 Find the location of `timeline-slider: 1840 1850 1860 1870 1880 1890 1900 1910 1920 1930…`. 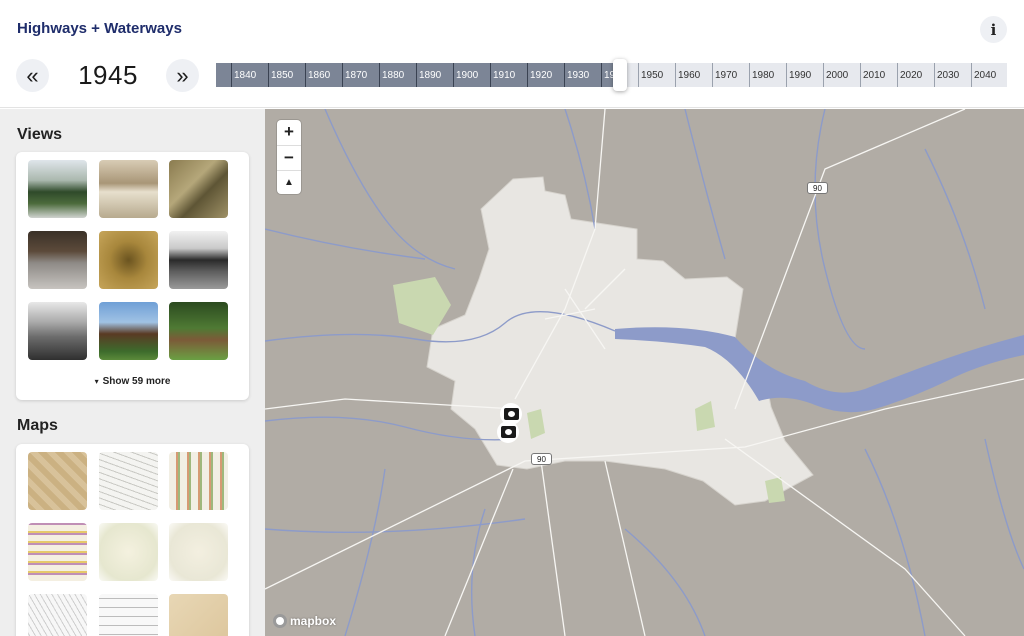

timeline-slider: 1840 1850 1860 1870 1880 1890 1900 1910 1920 1930… is located at coordinates (611, 75).